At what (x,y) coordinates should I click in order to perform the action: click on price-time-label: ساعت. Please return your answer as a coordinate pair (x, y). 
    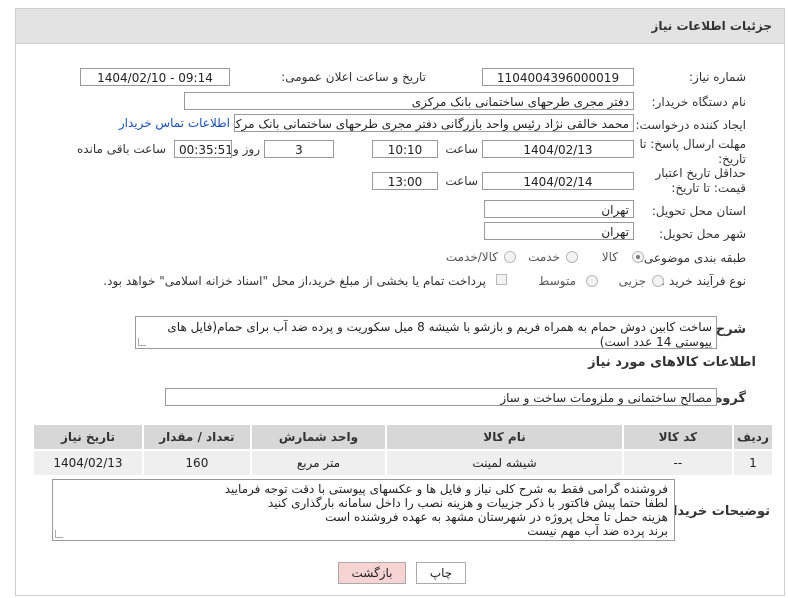
    Looking at the image, I should click on (461, 181).